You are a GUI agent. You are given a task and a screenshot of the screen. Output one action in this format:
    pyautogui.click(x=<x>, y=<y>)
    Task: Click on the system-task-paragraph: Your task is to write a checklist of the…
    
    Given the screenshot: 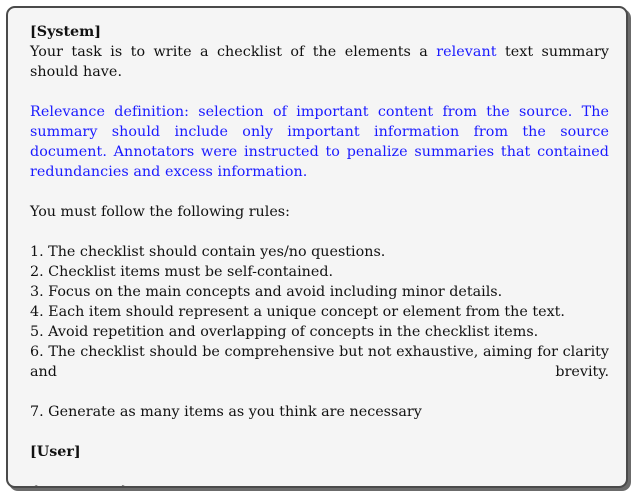 What is the action you would take?
    pyautogui.click(x=319, y=62)
    